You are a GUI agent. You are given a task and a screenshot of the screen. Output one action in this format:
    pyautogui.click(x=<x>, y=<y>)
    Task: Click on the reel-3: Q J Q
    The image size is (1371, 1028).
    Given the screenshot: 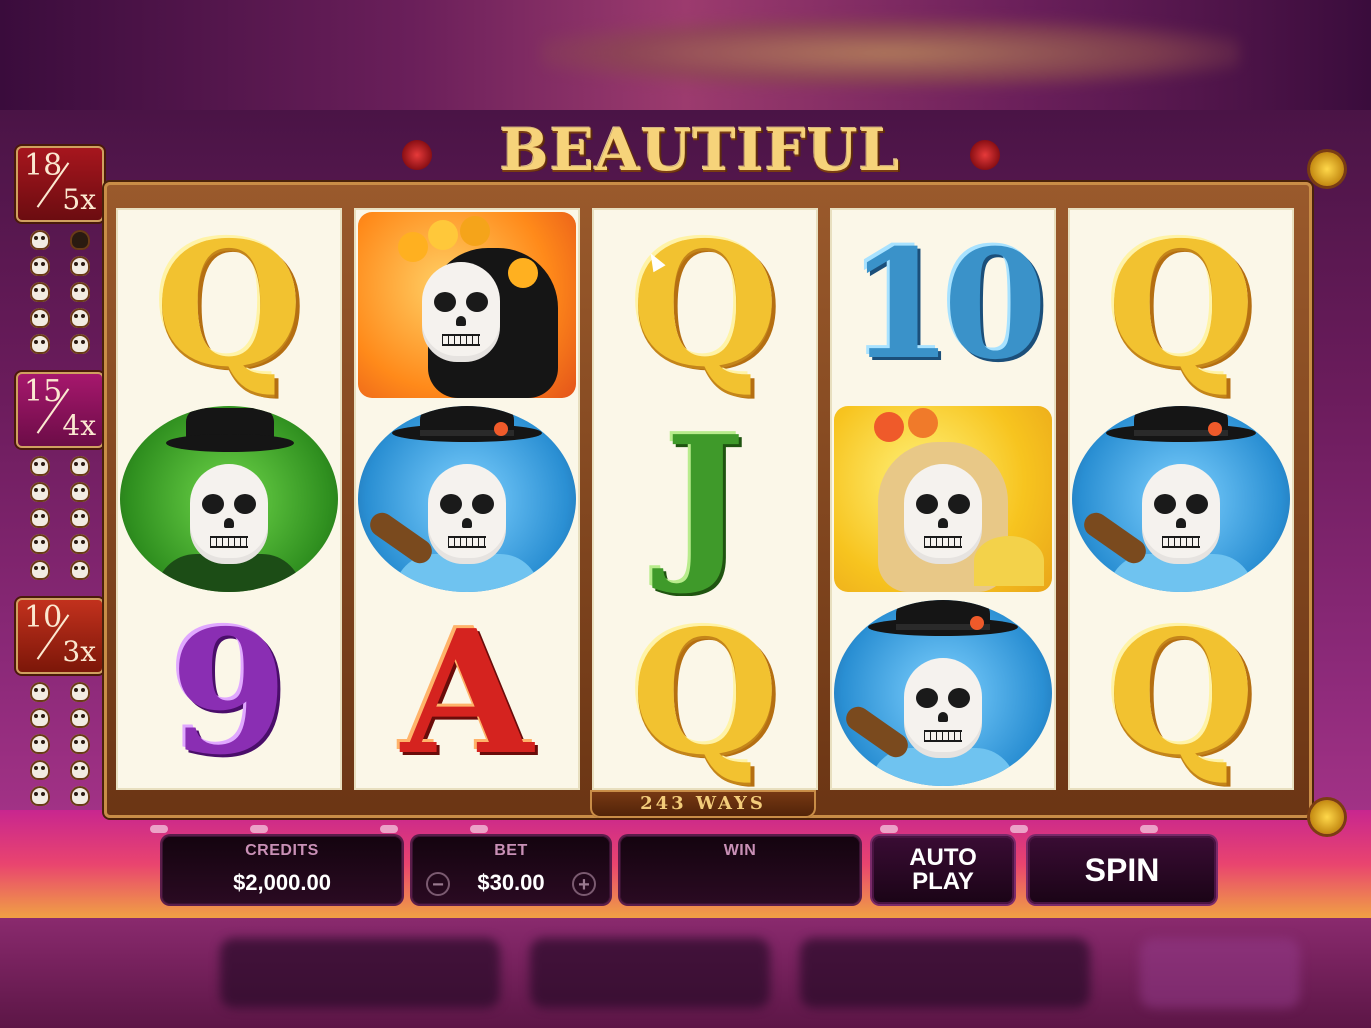 What is the action you would take?
    pyautogui.click(x=705, y=499)
    